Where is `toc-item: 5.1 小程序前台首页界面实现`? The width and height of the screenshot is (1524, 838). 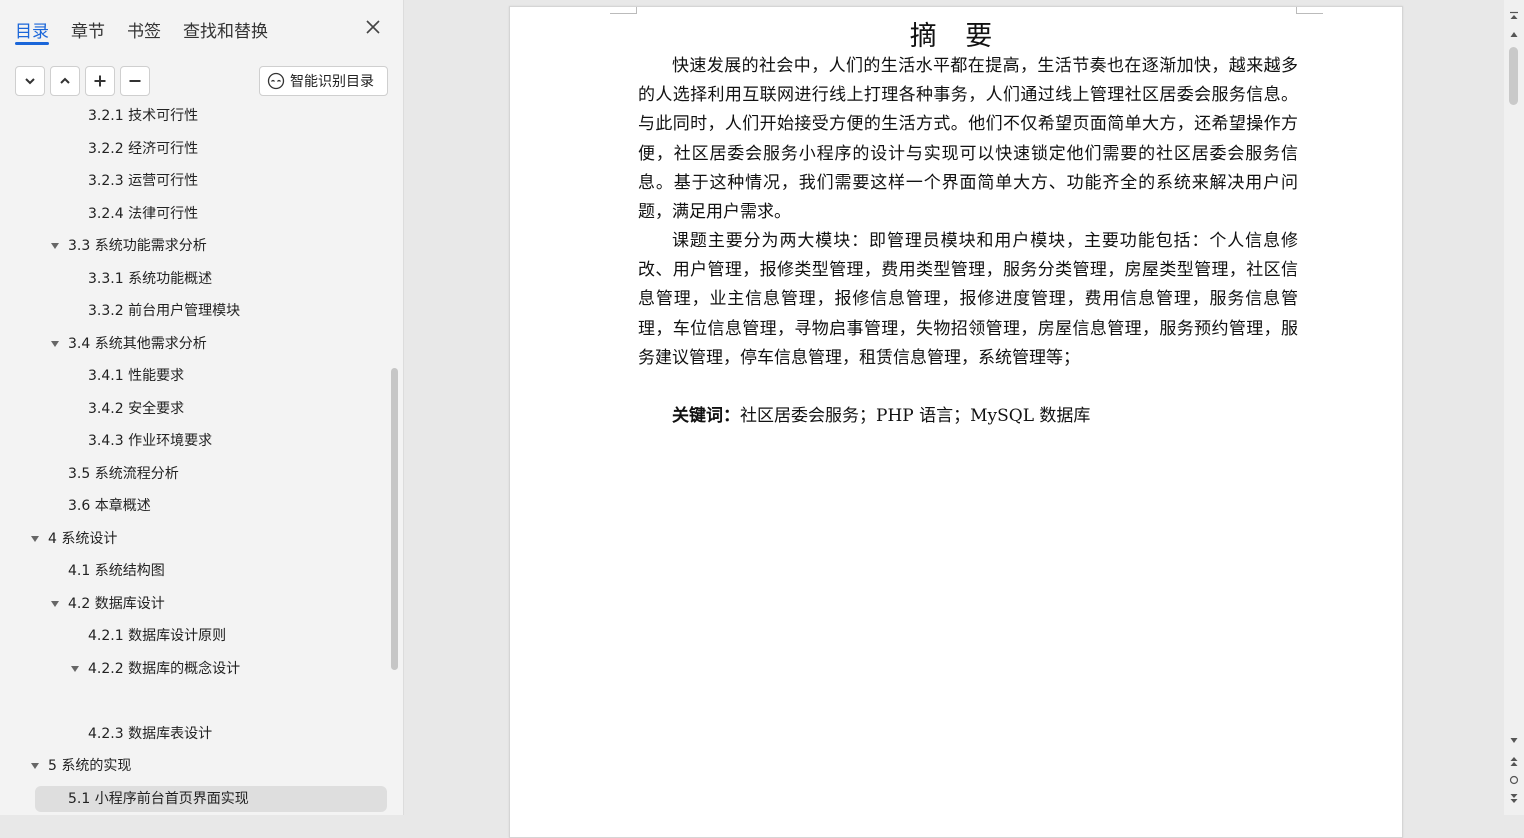 toc-item: 5.1 小程序前台首页界面实现 is located at coordinates (211, 798).